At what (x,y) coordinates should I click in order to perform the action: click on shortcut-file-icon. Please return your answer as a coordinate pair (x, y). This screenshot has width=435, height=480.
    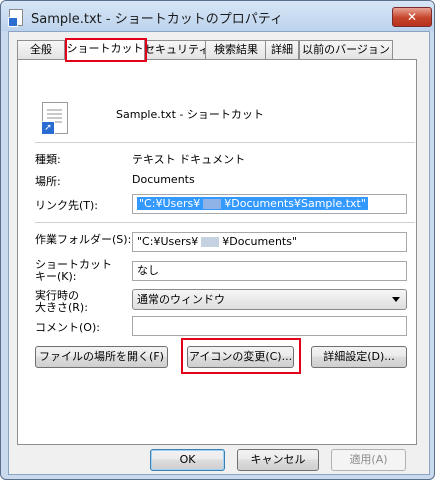
    Looking at the image, I should click on (15, 18).